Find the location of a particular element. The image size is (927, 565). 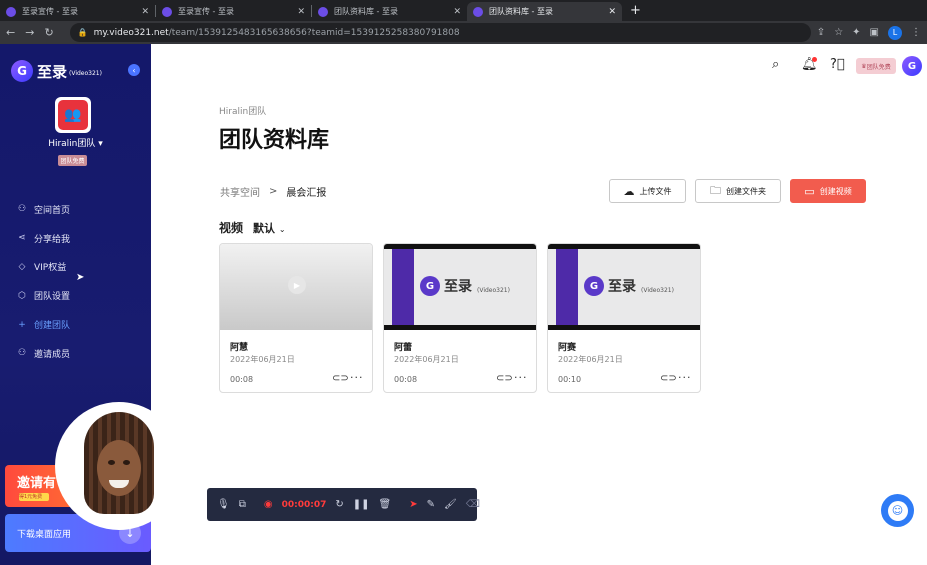

sort-label: 默认 is located at coordinates (264, 228).